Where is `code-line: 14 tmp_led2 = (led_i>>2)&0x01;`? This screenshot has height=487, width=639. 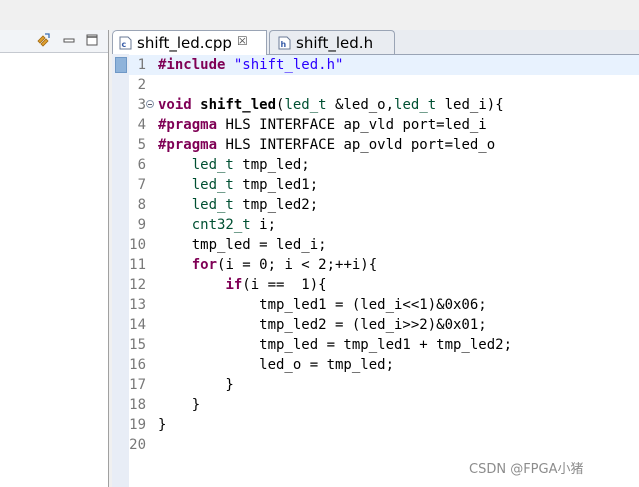
code-line: 14 tmp_led2 = (led_i>>2)&0x01; is located at coordinates (384, 325).